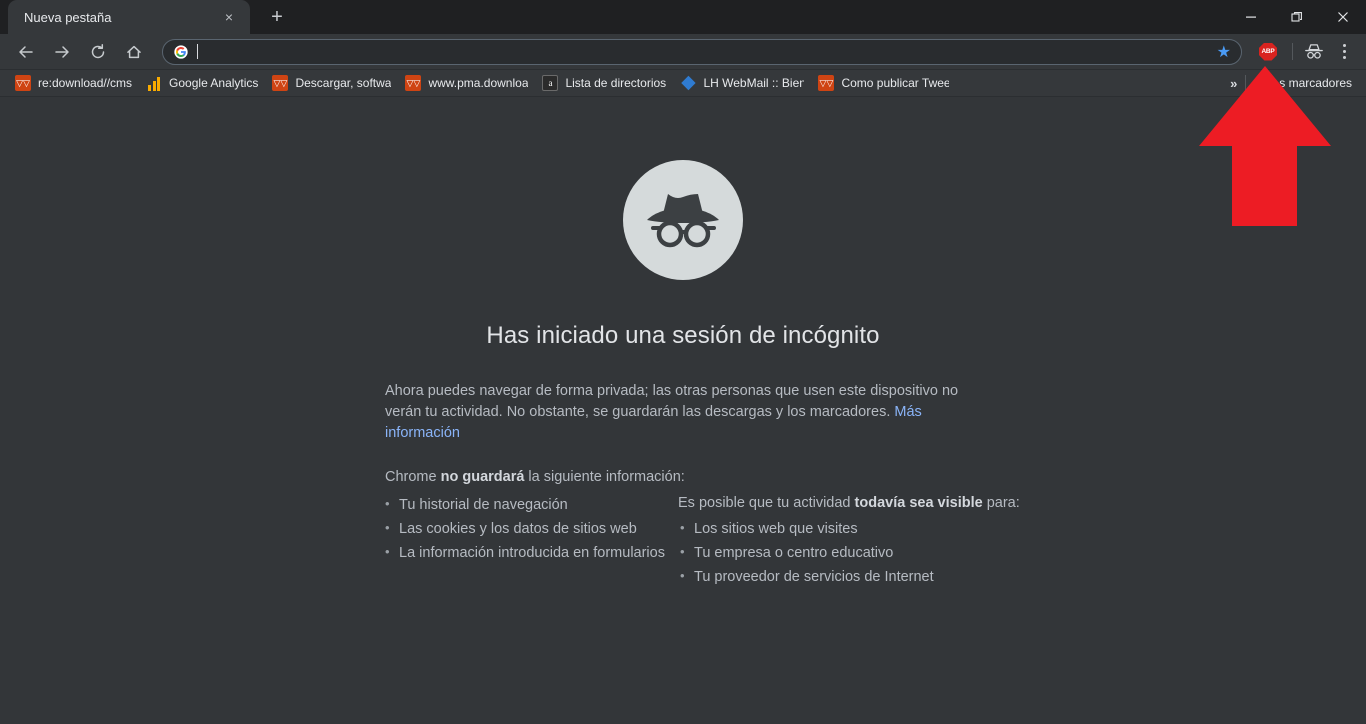 The width and height of the screenshot is (1366, 724). Describe the element at coordinates (683, 17) in the screenshot. I see `tab-strip: Nueva pestaña × +` at that location.